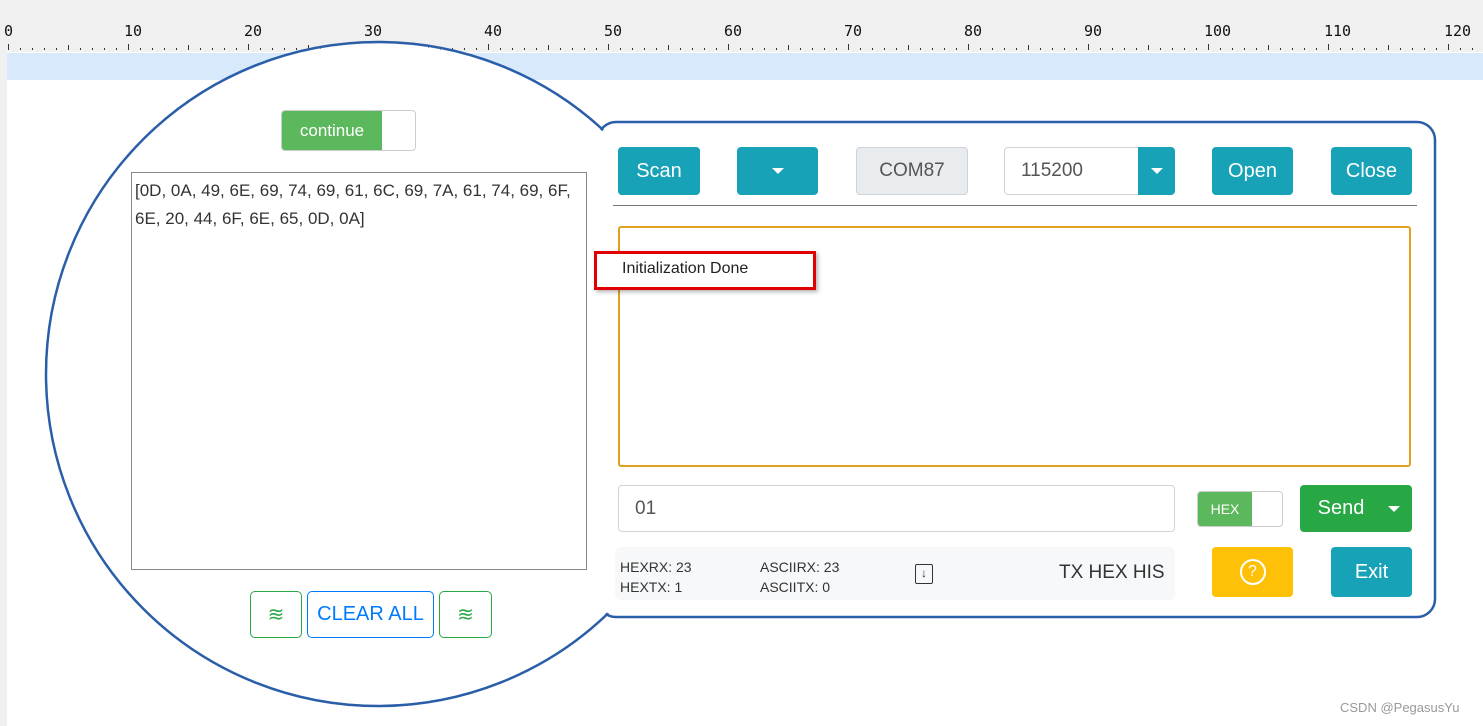  I want to click on asciitx-value: 0, so click(826, 587).